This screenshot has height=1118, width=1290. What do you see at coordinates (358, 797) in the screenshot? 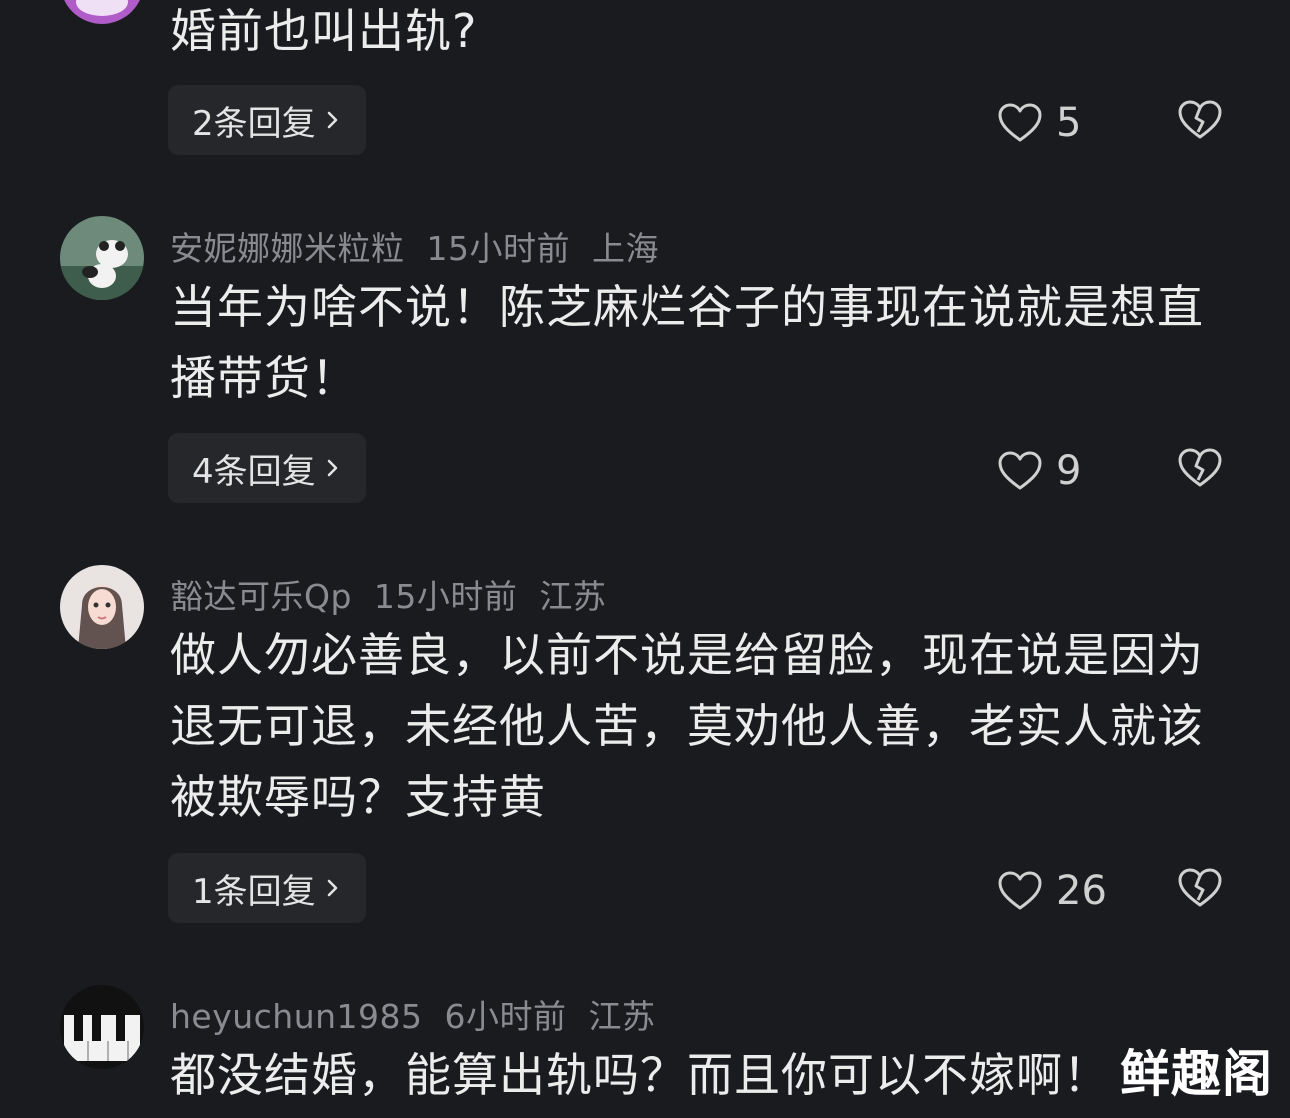
I see `comment-text-line: 被欺辱吗？支持黄` at bounding box center [358, 797].